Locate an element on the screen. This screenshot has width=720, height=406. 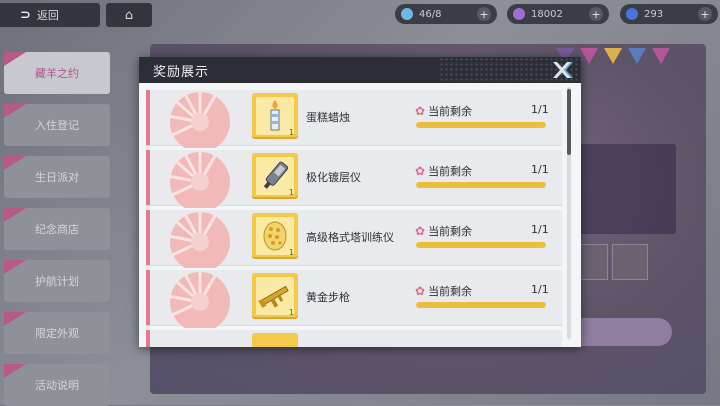
reward-name: 黄金步枪 is located at coordinates (328, 297).